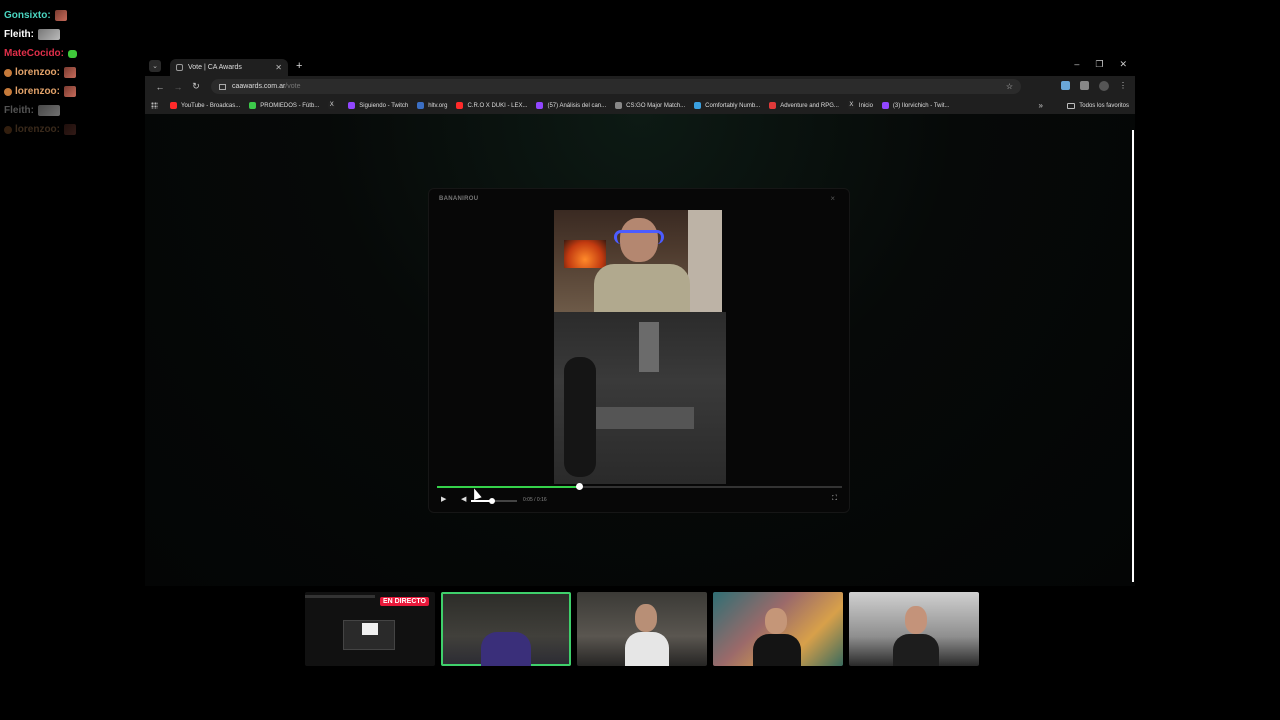 The height and width of the screenshot is (720, 1280). Describe the element at coordinates (459, 199) in the screenshot. I see `modal-title: BANANIROU` at that location.